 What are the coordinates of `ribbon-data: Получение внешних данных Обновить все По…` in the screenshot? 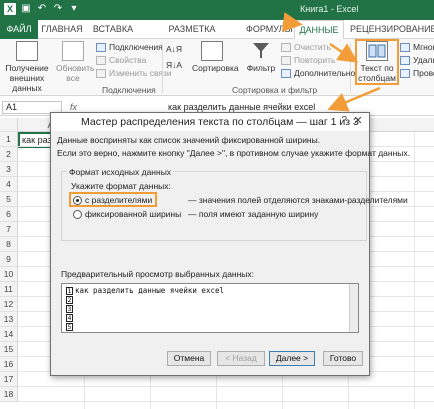 It's located at (217, 67).